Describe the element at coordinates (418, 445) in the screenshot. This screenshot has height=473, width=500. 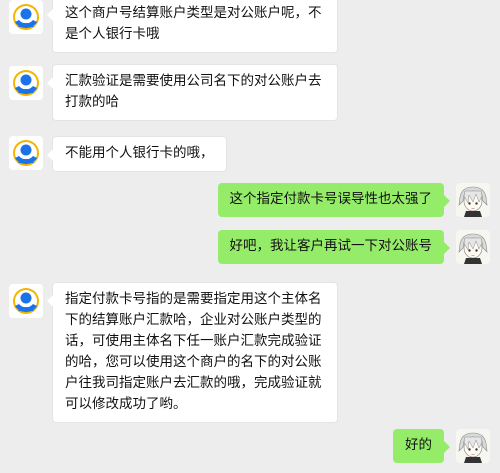
I see `message-text: 好的` at that location.